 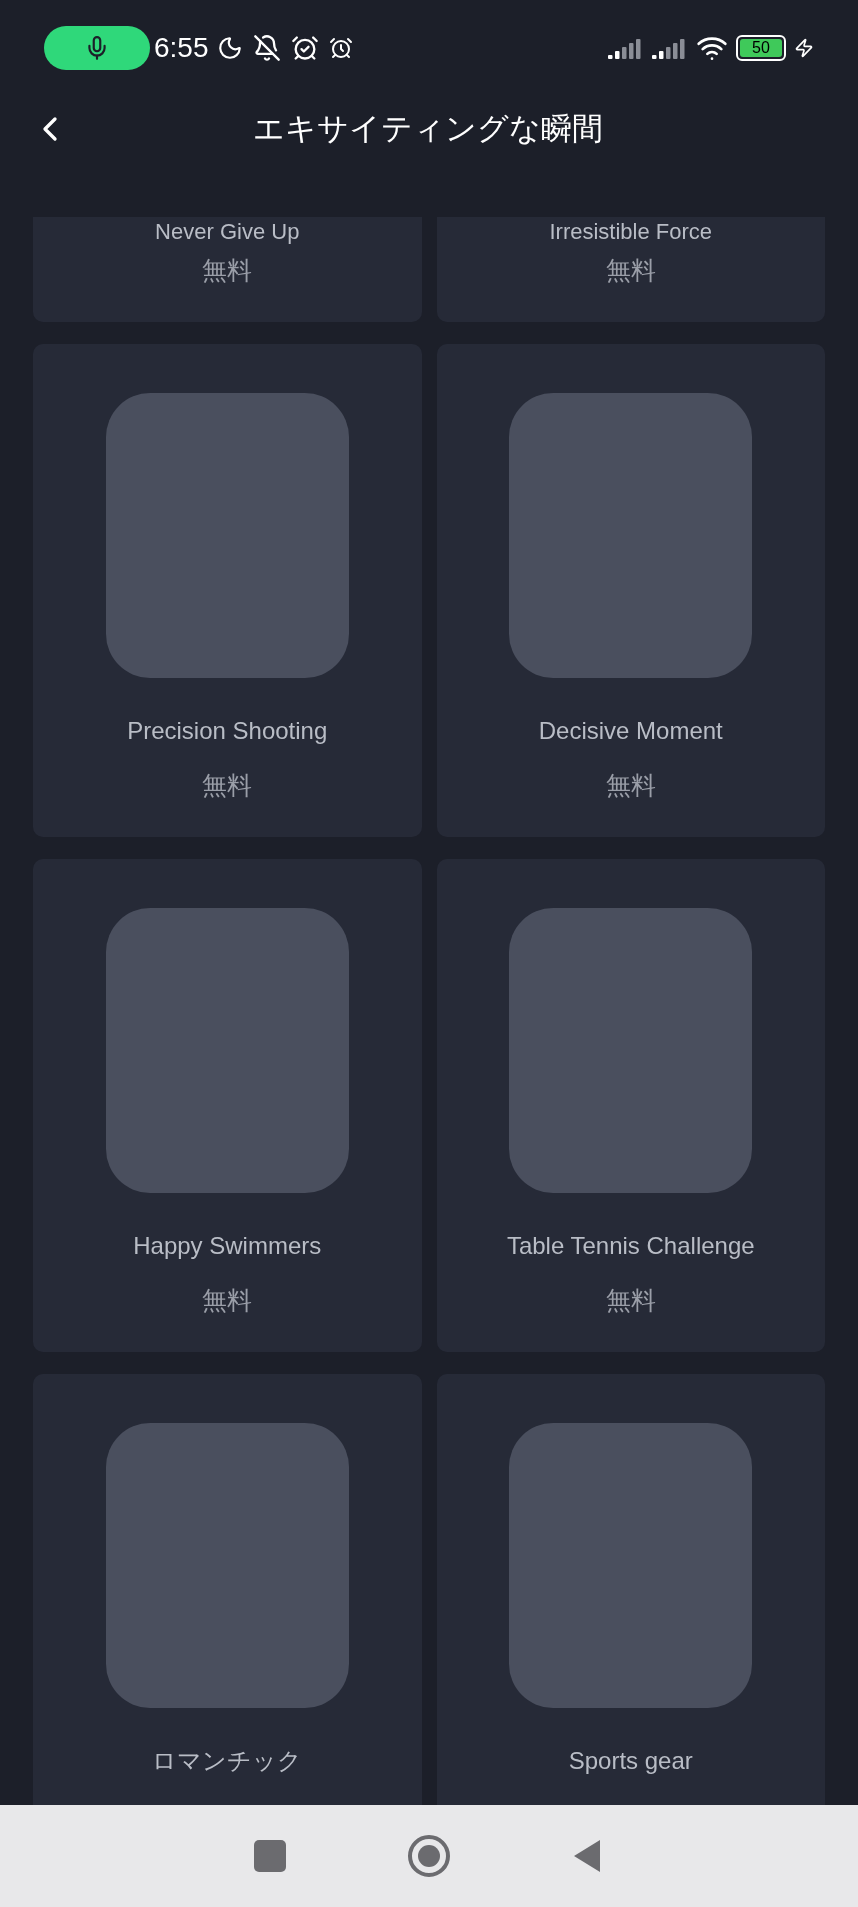 What do you see at coordinates (181, 47) in the screenshot?
I see `status-time: 6:55` at bounding box center [181, 47].